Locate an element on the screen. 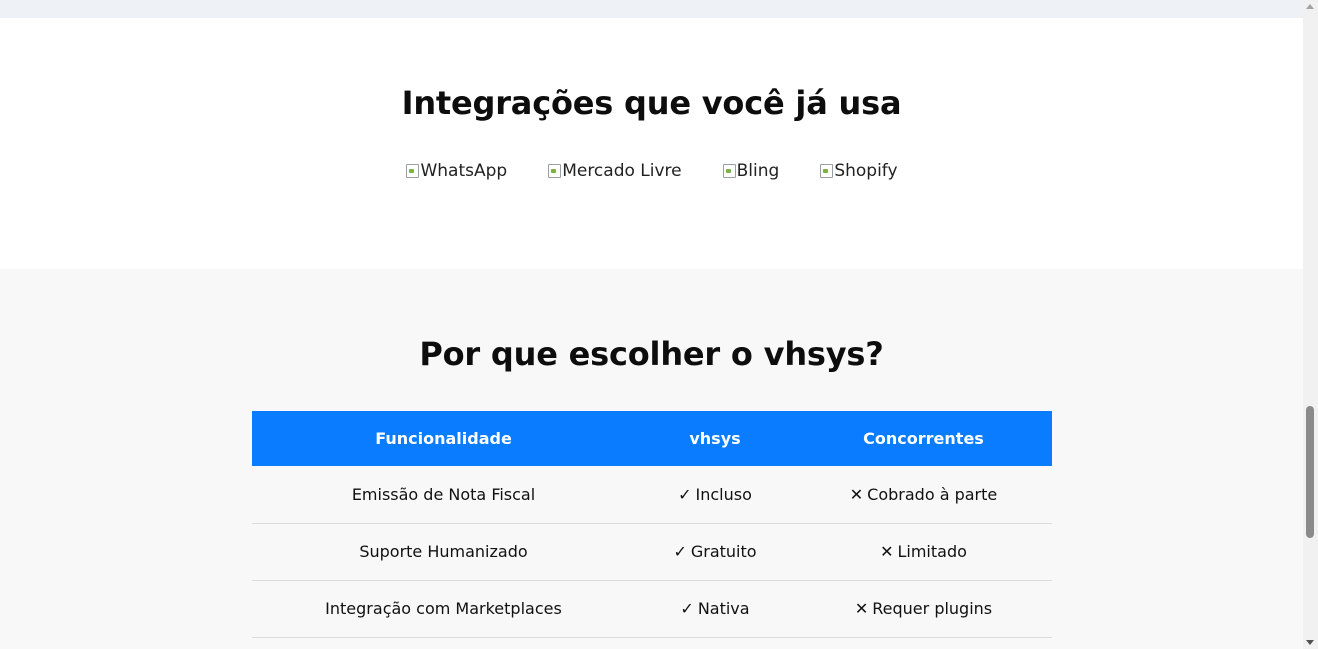 Image resolution: width=1318 pixels, height=649 pixels. header-vhsys: vhsys is located at coordinates (715, 438).